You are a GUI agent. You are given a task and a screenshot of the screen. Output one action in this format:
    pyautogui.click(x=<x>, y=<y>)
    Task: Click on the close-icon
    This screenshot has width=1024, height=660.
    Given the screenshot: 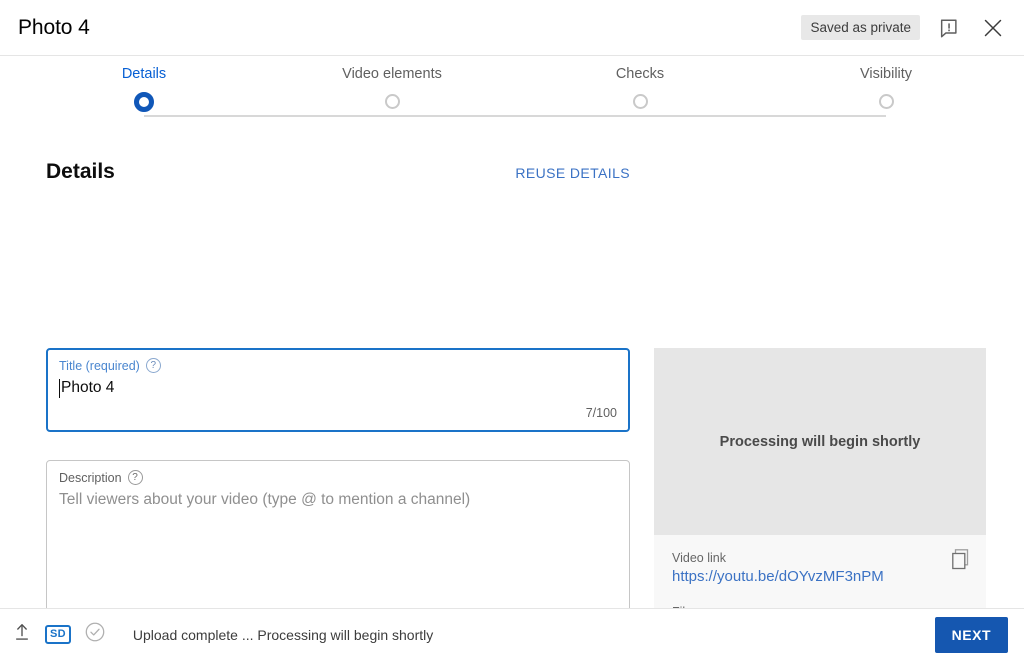 What is the action you would take?
    pyautogui.click(x=993, y=28)
    